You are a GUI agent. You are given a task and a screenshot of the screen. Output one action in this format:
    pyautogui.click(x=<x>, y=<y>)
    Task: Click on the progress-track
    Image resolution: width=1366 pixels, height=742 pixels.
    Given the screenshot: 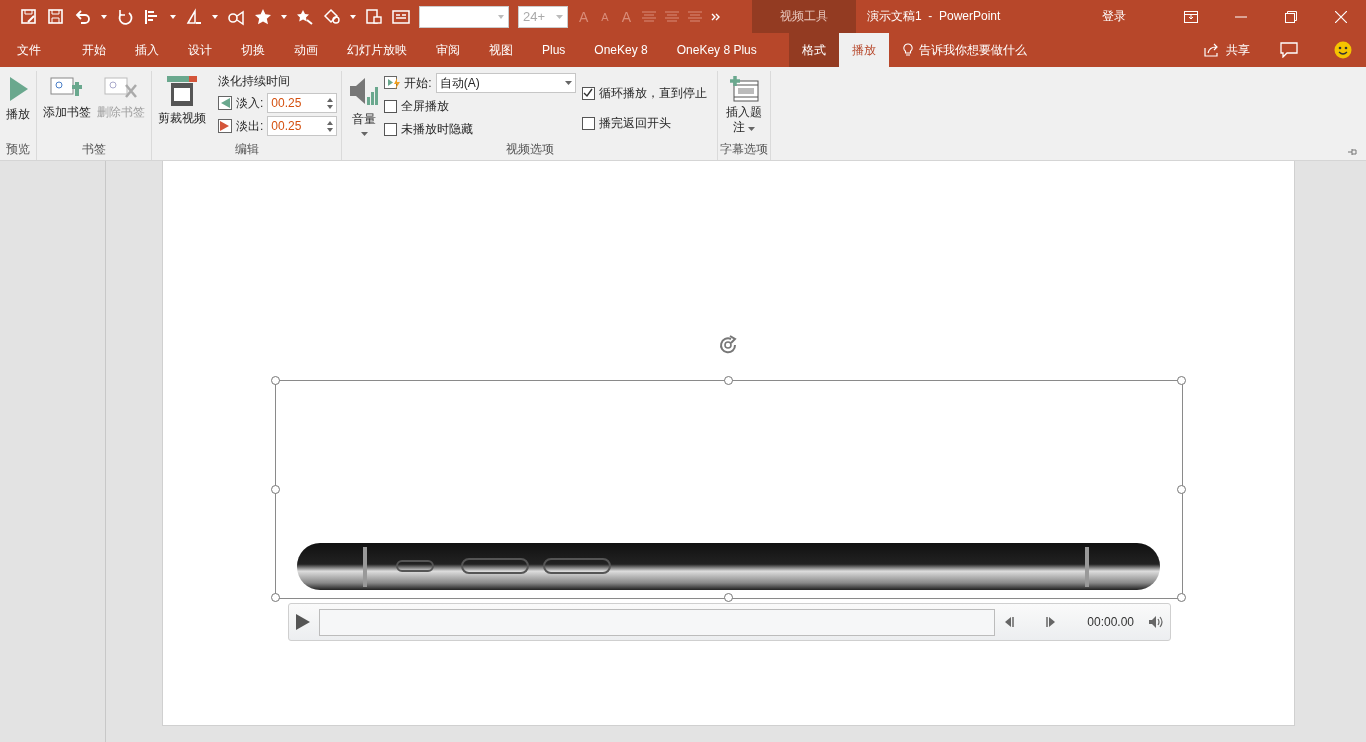 What is the action you would take?
    pyautogui.click(x=657, y=622)
    